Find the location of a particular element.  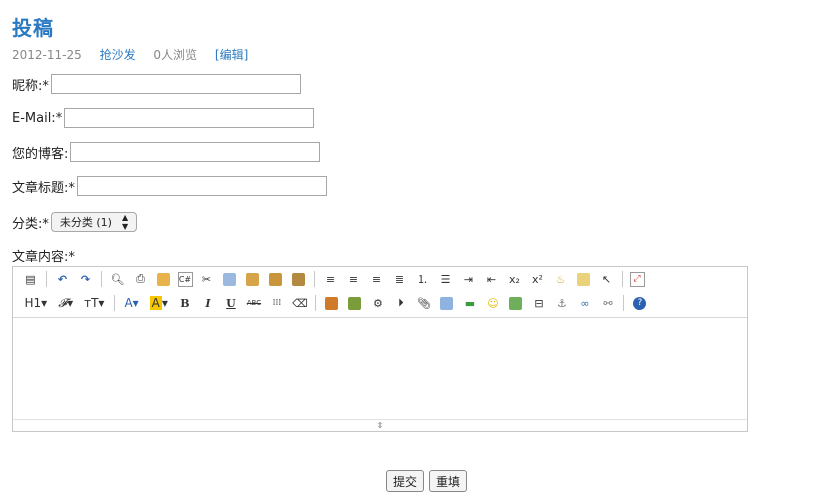

cut-icon: ✂ is located at coordinates (207, 279).